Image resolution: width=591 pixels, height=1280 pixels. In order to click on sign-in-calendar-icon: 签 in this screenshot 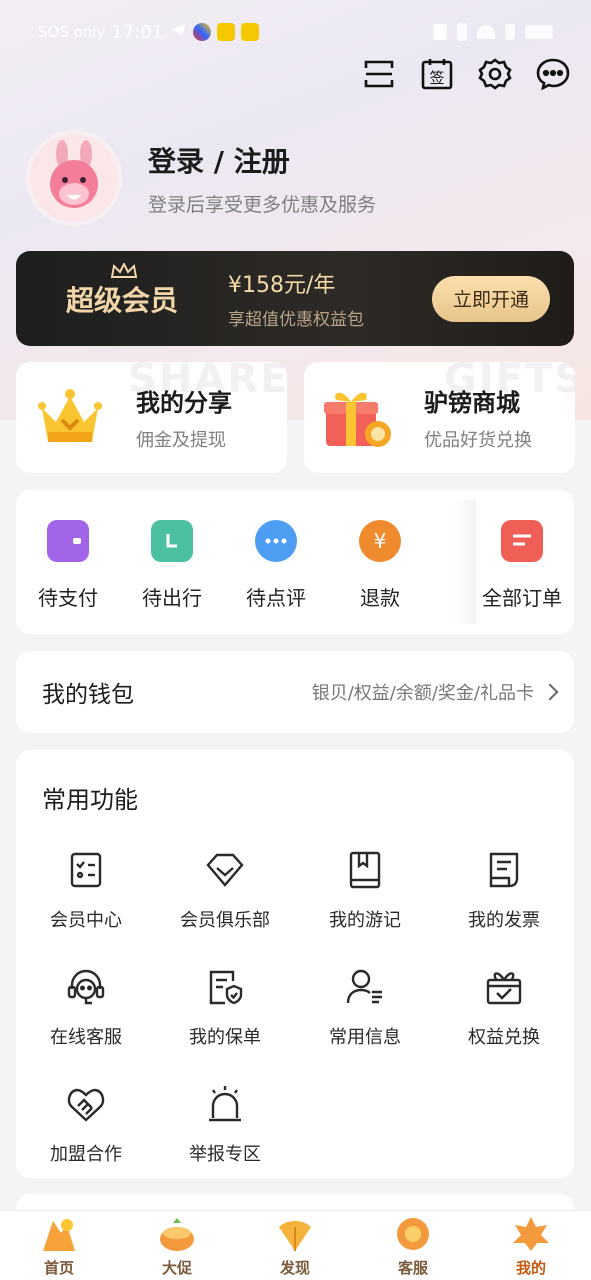, I will do `click(437, 74)`.